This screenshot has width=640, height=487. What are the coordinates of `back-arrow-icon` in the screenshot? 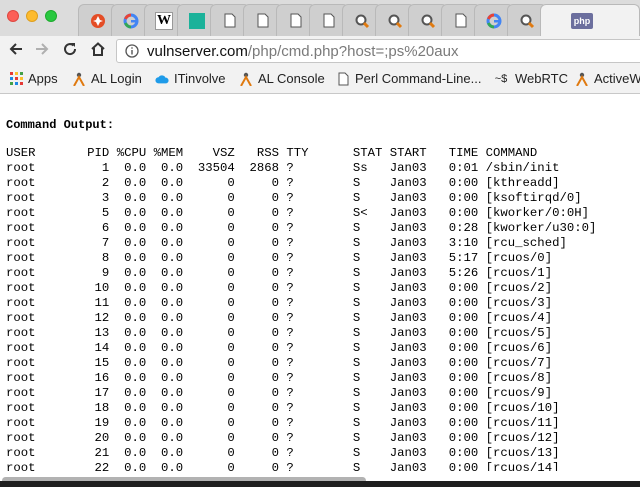 It's located at (16, 51).